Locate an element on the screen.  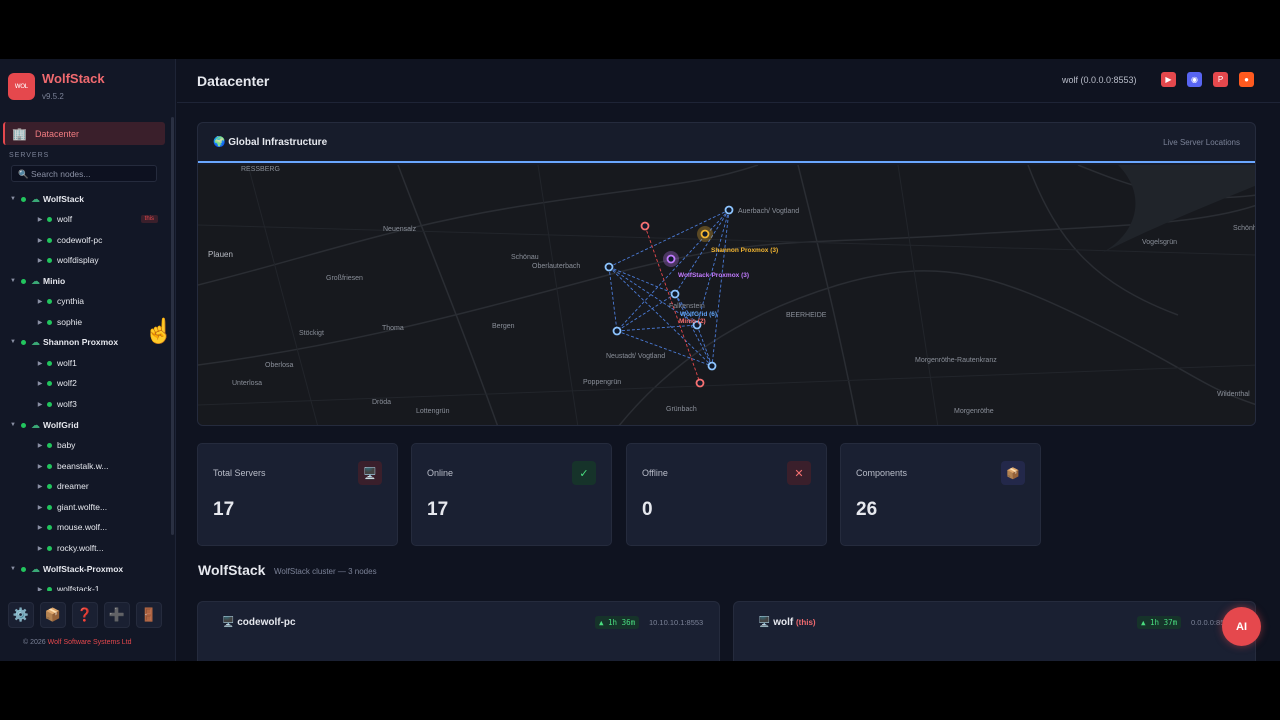
map-place-label: Oberlosa is located at coordinates (279, 365).